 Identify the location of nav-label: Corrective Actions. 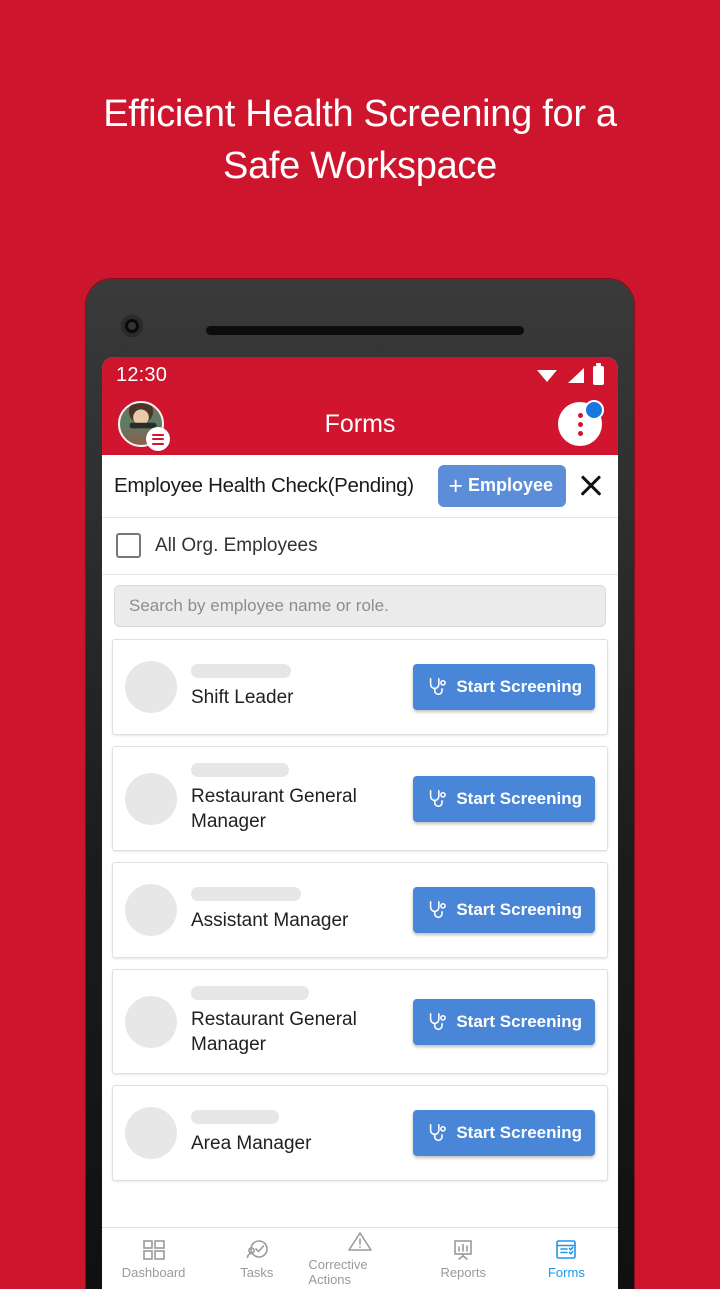
(338, 1272).